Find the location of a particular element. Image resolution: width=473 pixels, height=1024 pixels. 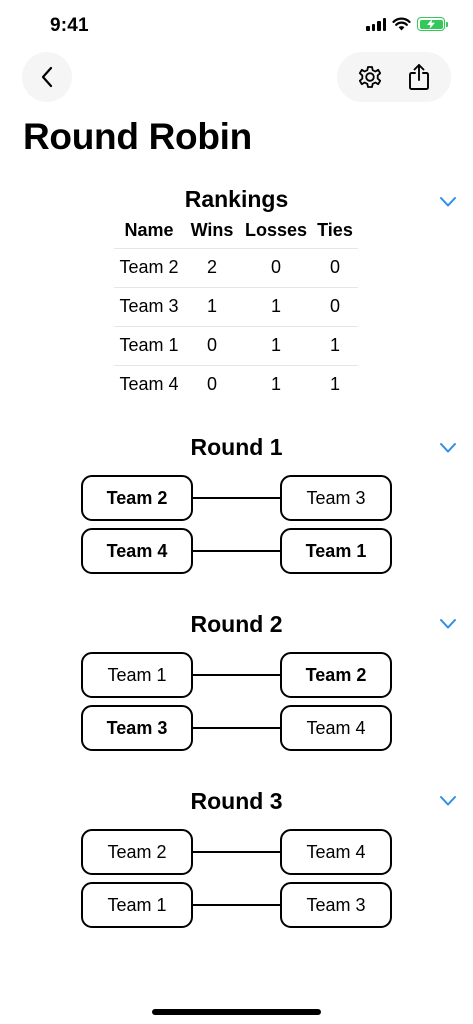

chevron-left-icon is located at coordinates (47, 77).